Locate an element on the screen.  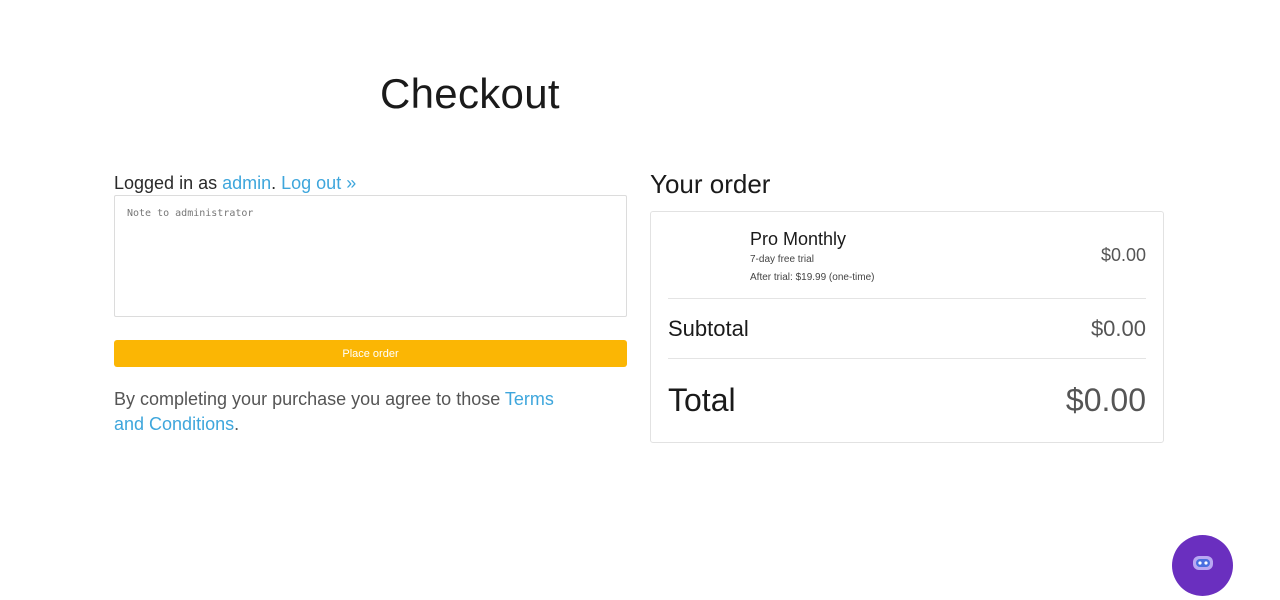
chat-launcher-button is located at coordinates (1202, 565).